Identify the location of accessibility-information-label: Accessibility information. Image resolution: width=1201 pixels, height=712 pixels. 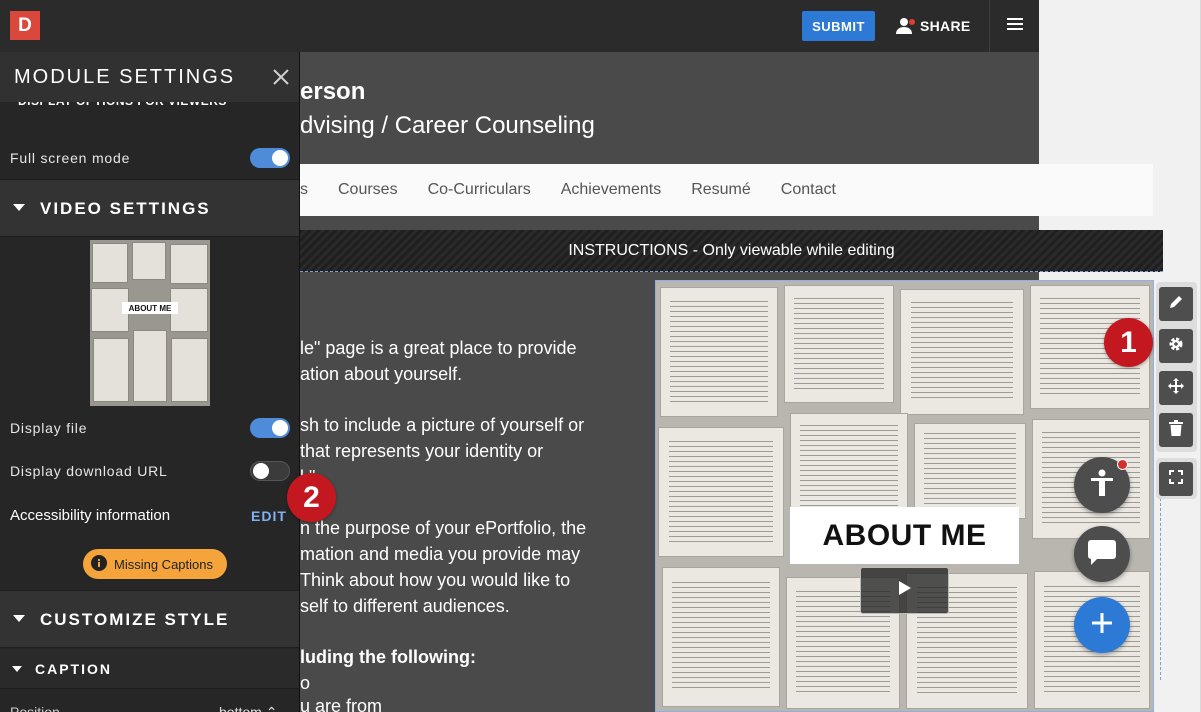
(90, 515).